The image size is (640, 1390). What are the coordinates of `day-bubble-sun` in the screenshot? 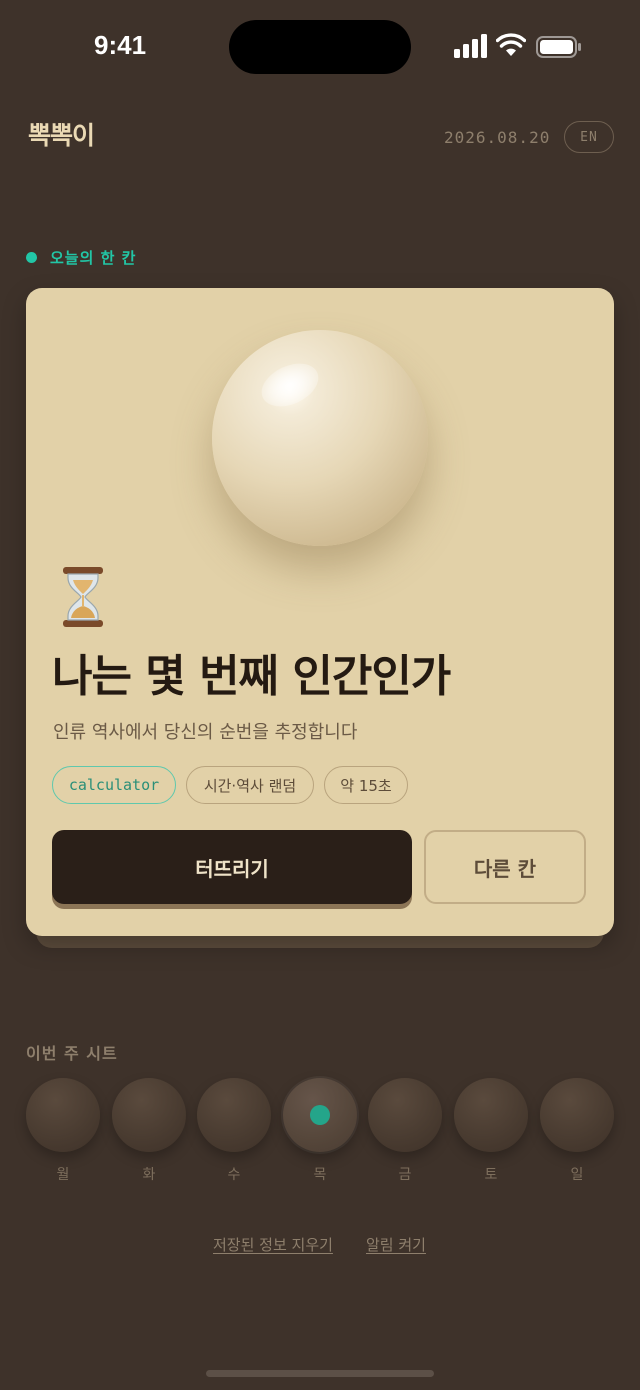 It's located at (577, 1115).